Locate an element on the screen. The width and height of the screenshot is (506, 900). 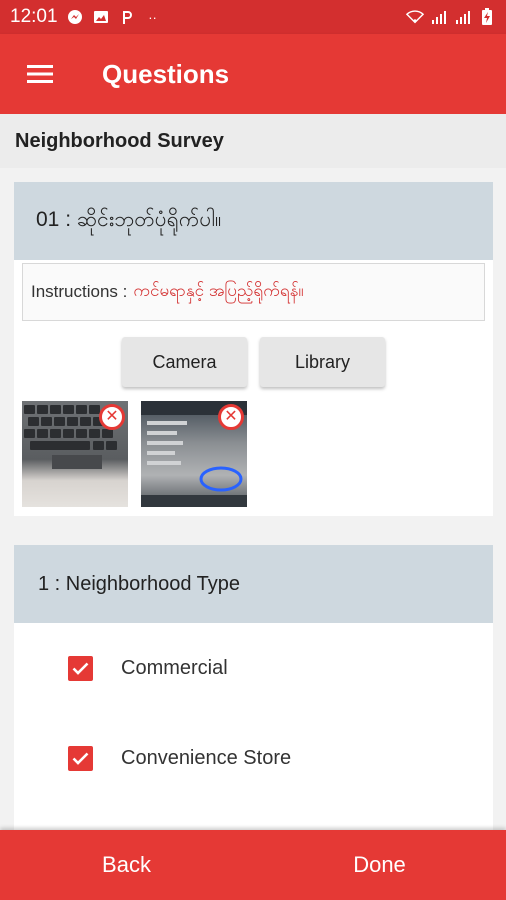
more-dots-icon: ·· is located at coordinates (152, 17).